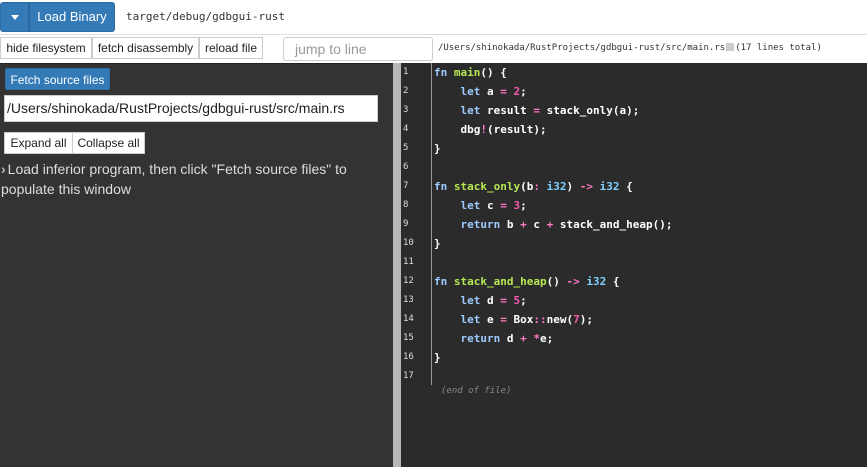  I want to click on line-number: 5, so click(415, 148).